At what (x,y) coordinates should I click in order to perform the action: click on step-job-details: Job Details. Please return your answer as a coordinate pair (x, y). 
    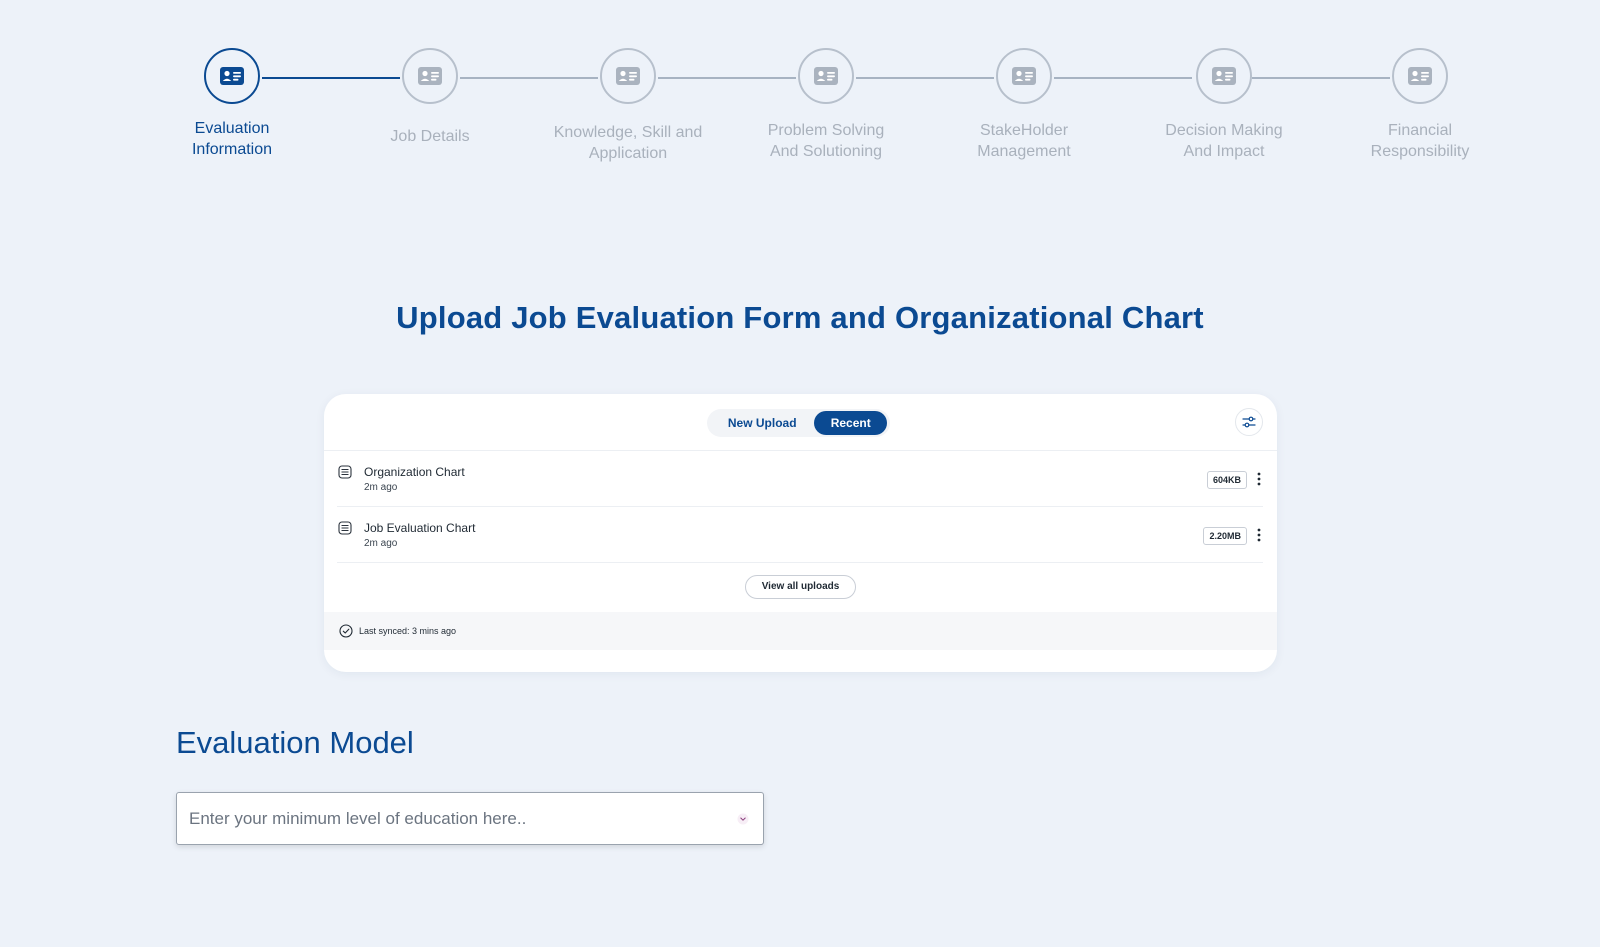
    Looking at the image, I should click on (430, 97).